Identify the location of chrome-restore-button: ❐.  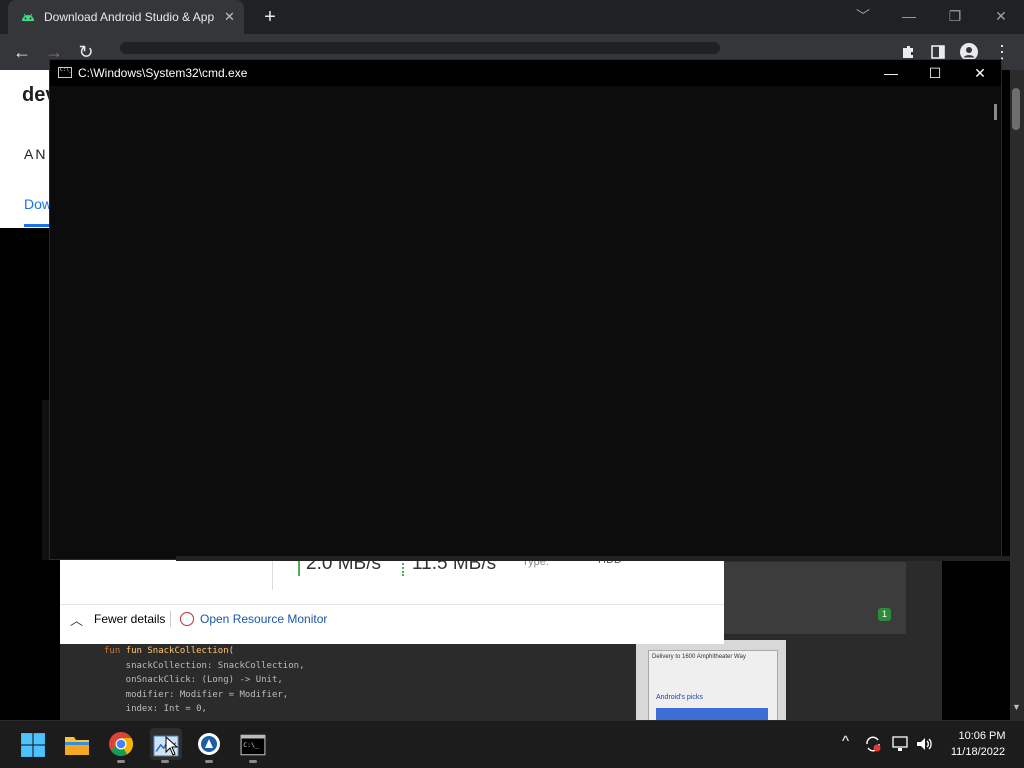
(955, 16).